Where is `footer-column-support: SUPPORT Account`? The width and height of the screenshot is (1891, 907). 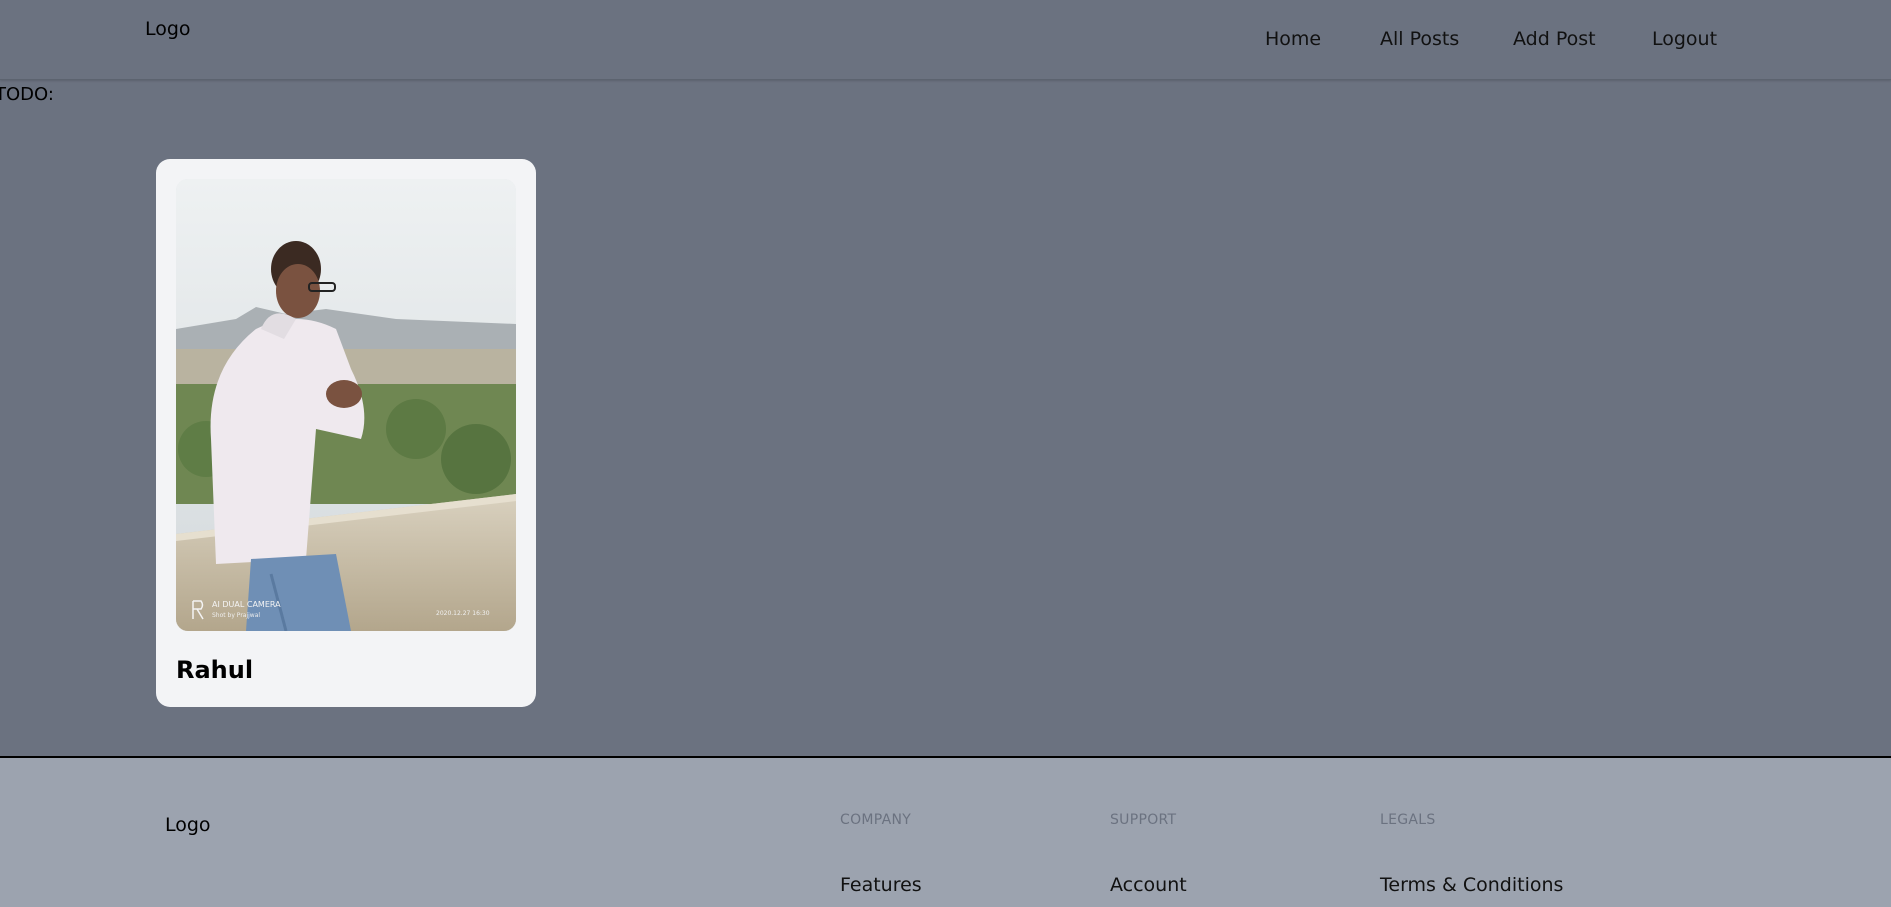
footer-column-support: SUPPORT Account is located at coordinates (1148, 854).